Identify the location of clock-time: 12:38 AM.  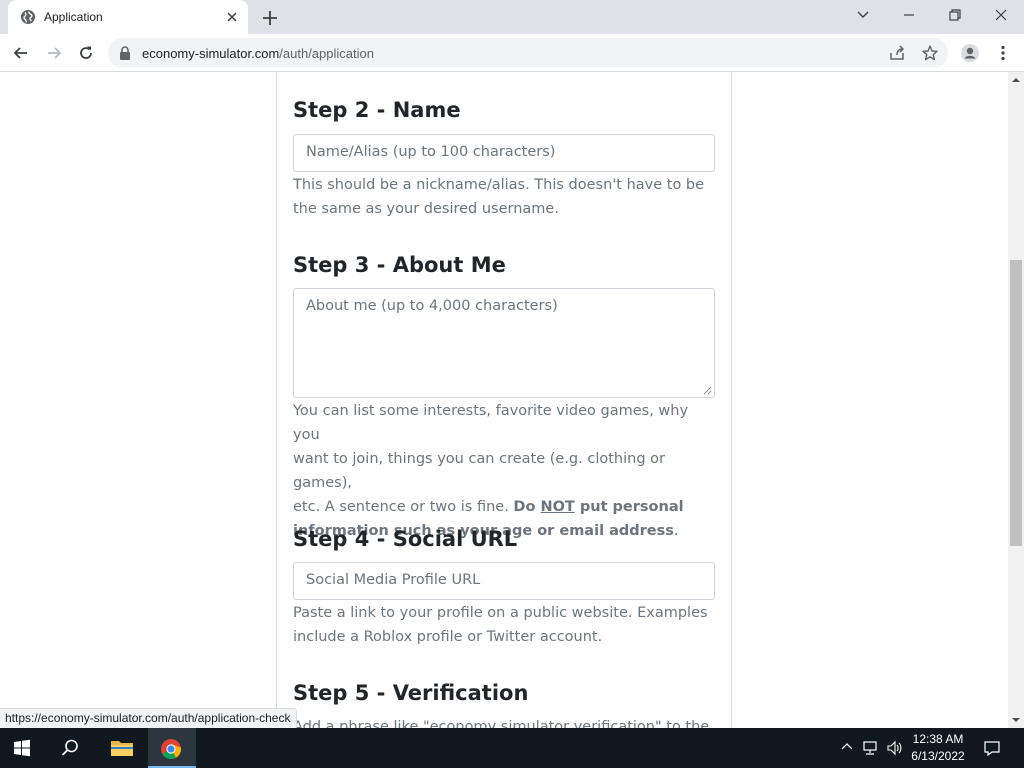
(938, 739).